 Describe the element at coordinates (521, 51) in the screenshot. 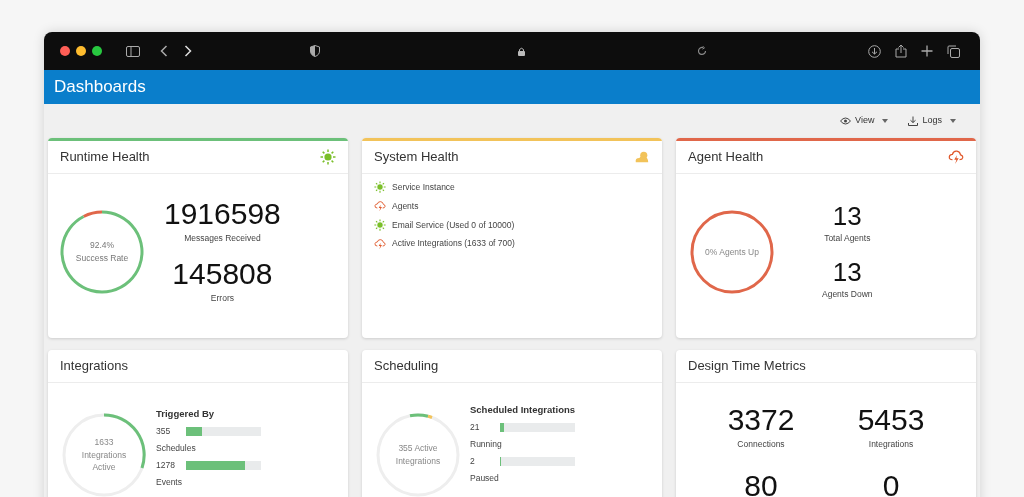

I see `lock-icon` at that location.